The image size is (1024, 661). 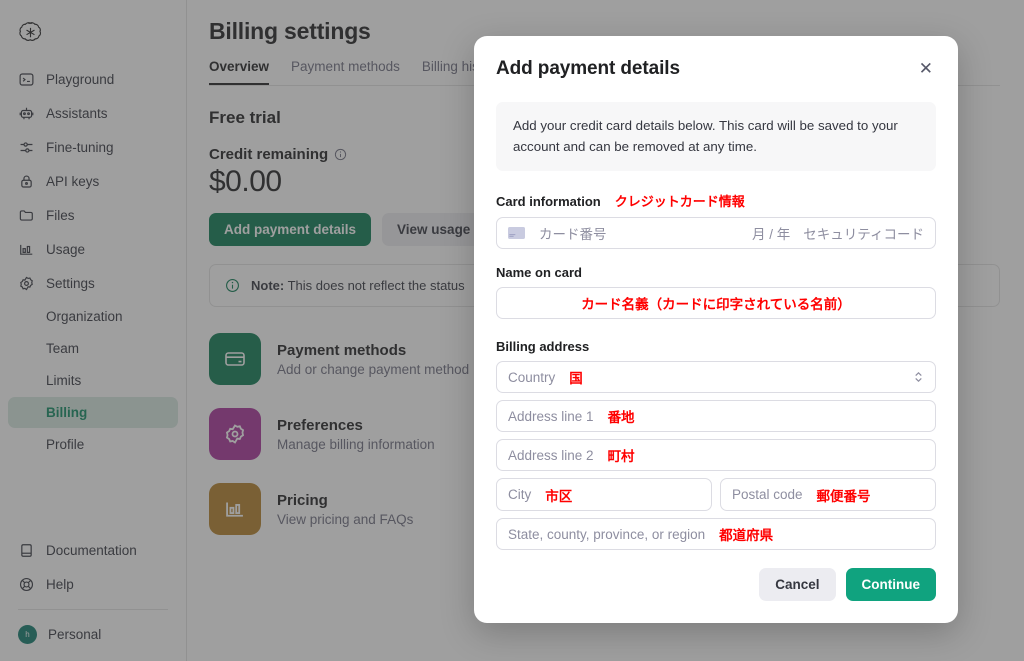 What do you see at coordinates (716, 455) in the screenshot?
I see `address-line-2-input: Address line 2 町村` at bounding box center [716, 455].